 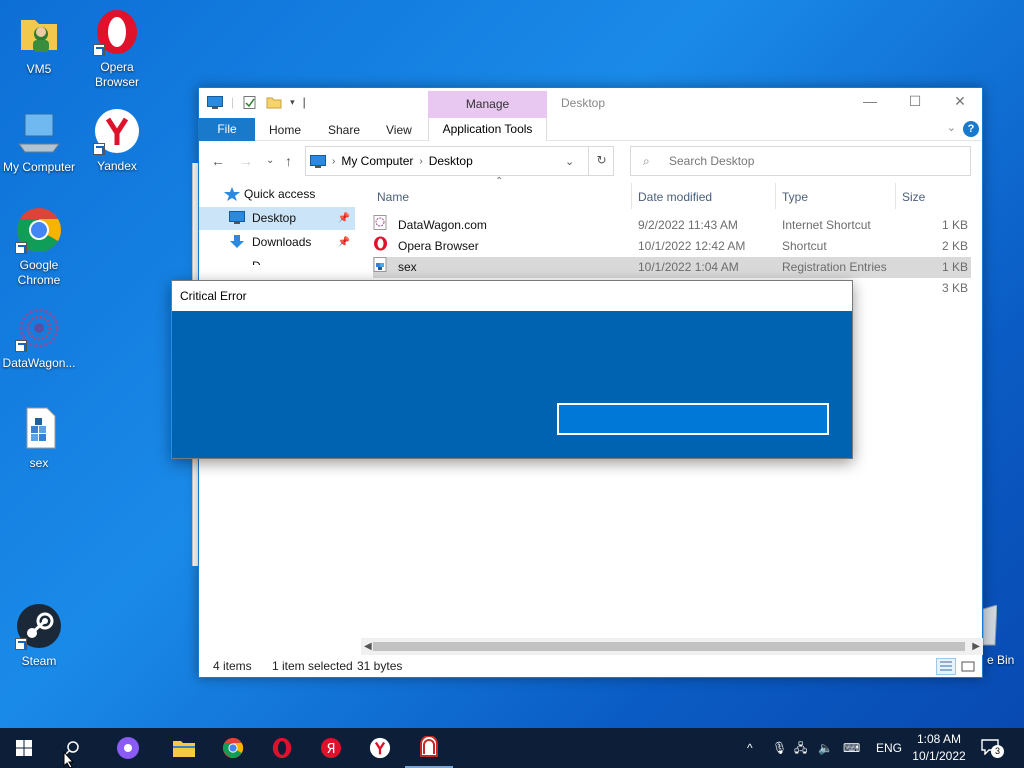 What do you see at coordinates (277, 242) in the screenshot?
I see `sidebar-item-downloads: Downloads 📌` at bounding box center [277, 242].